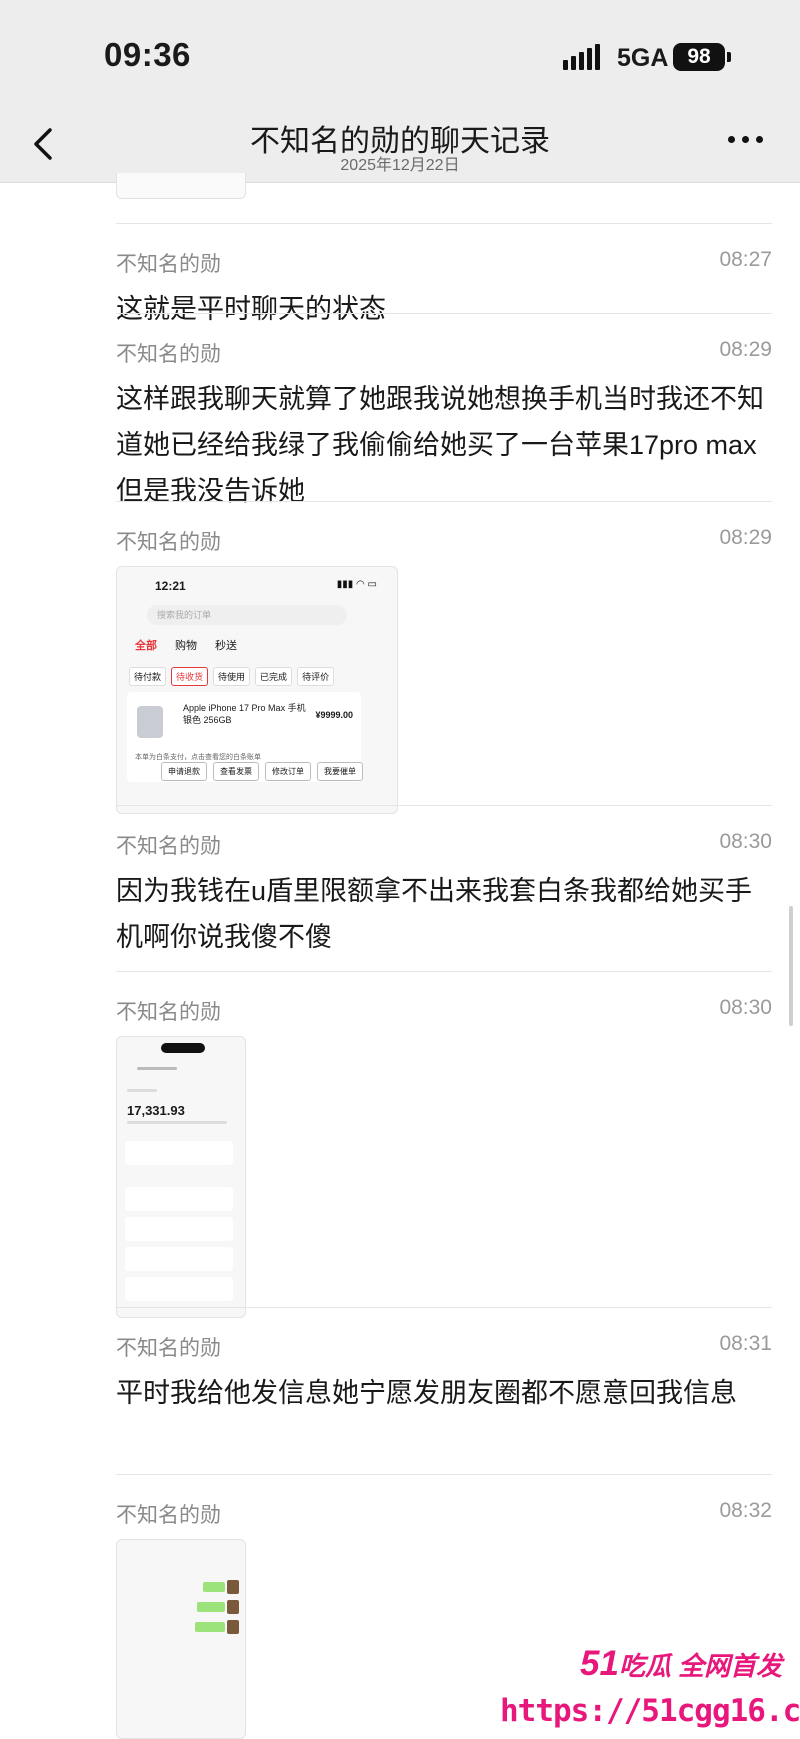  What do you see at coordinates (181, 1177) in the screenshot?
I see `bill-screenshot-image: 17,331.93` at bounding box center [181, 1177].